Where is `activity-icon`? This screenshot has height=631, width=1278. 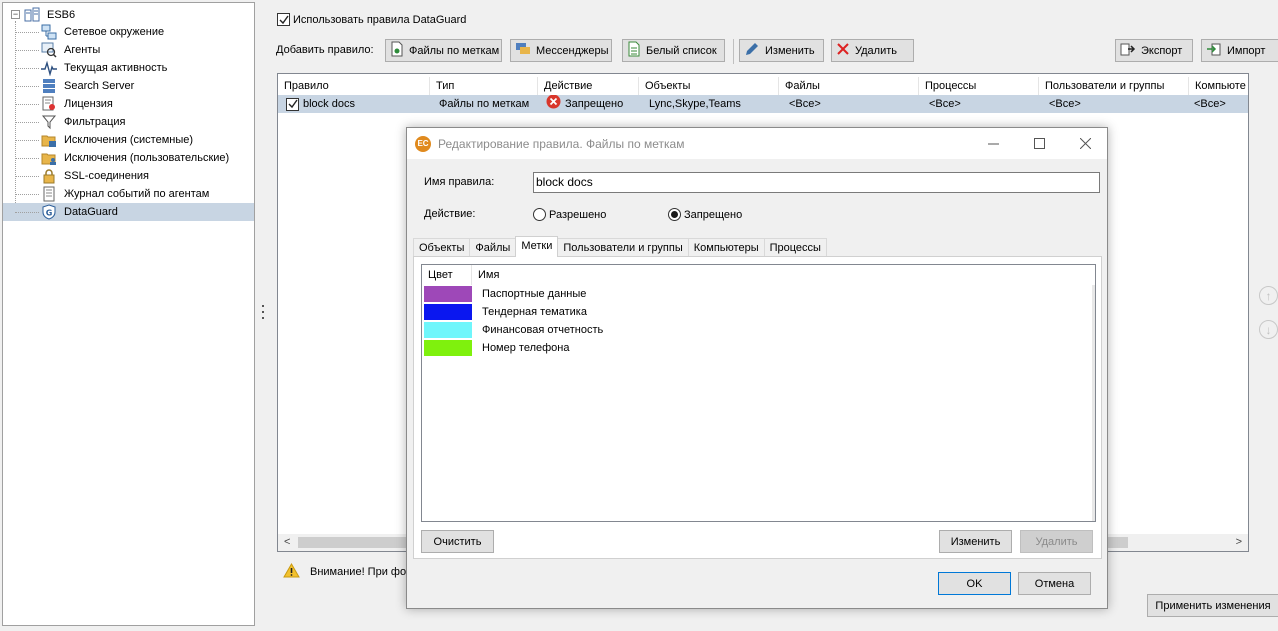 activity-icon is located at coordinates (49, 68).